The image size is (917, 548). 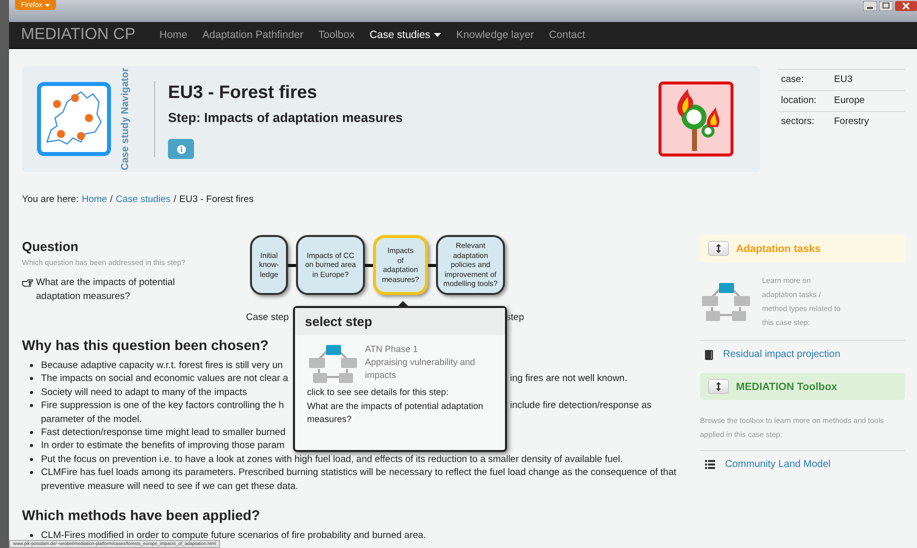 I want to click on info-value: Europe, so click(x=849, y=100).